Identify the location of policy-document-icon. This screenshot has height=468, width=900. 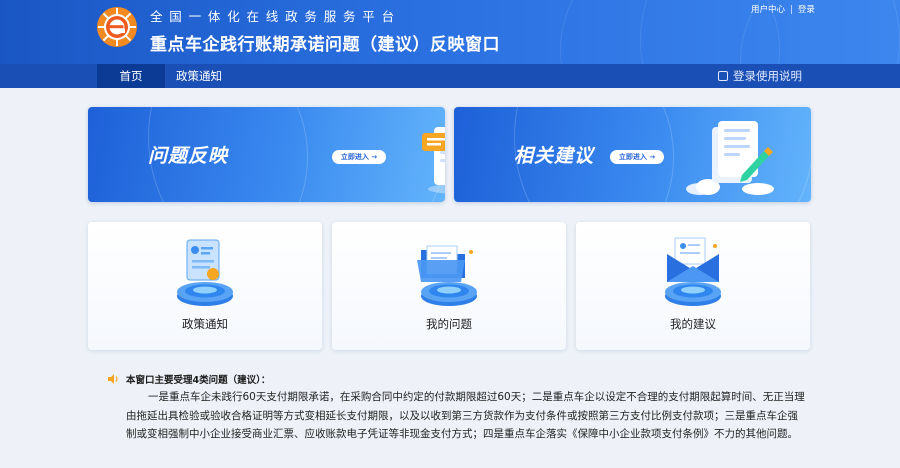
(205, 272).